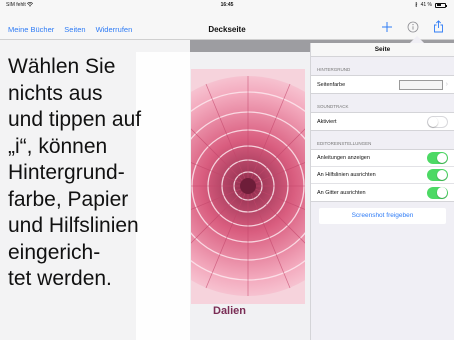 The image size is (454, 340). I want to click on popover-title: Seite, so click(382, 50).